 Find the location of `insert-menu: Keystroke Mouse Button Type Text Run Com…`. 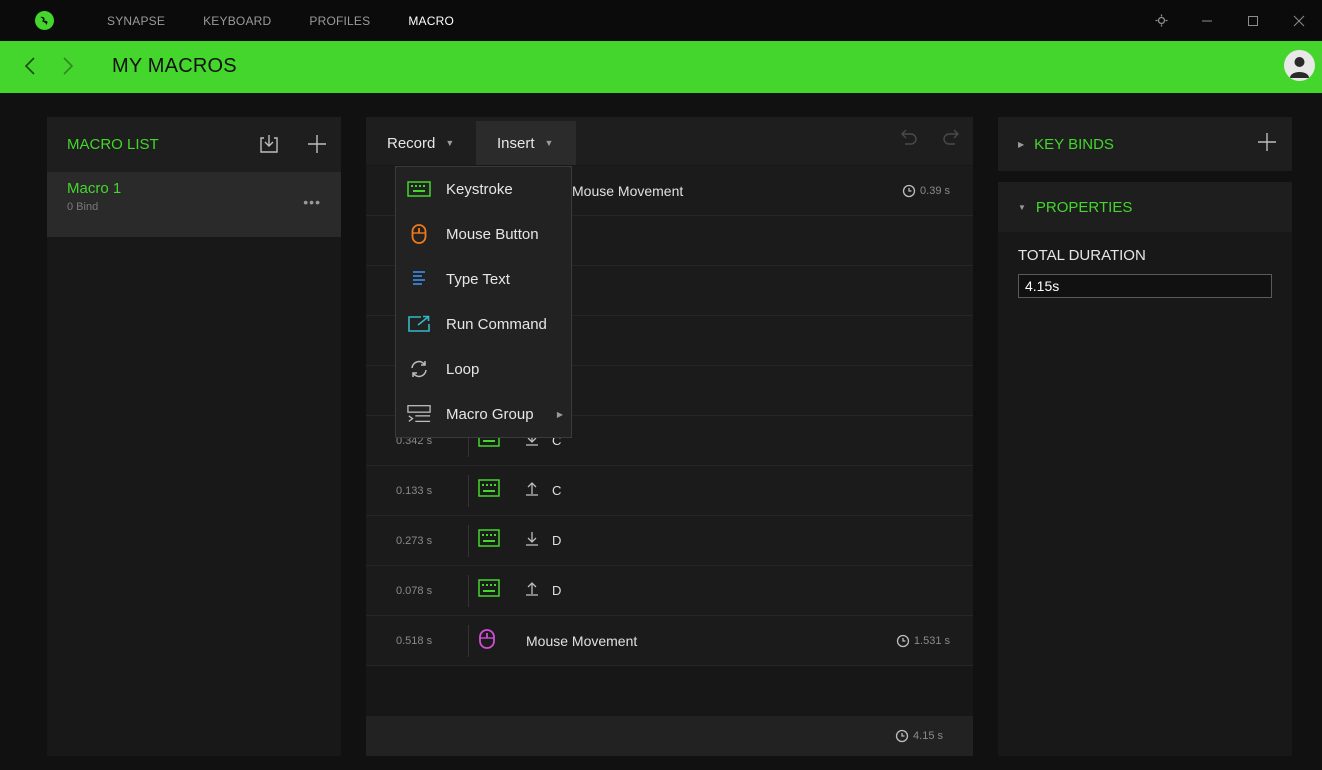

insert-menu: Keystroke Mouse Button Type Text Run Com… is located at coordinates (483, 302).